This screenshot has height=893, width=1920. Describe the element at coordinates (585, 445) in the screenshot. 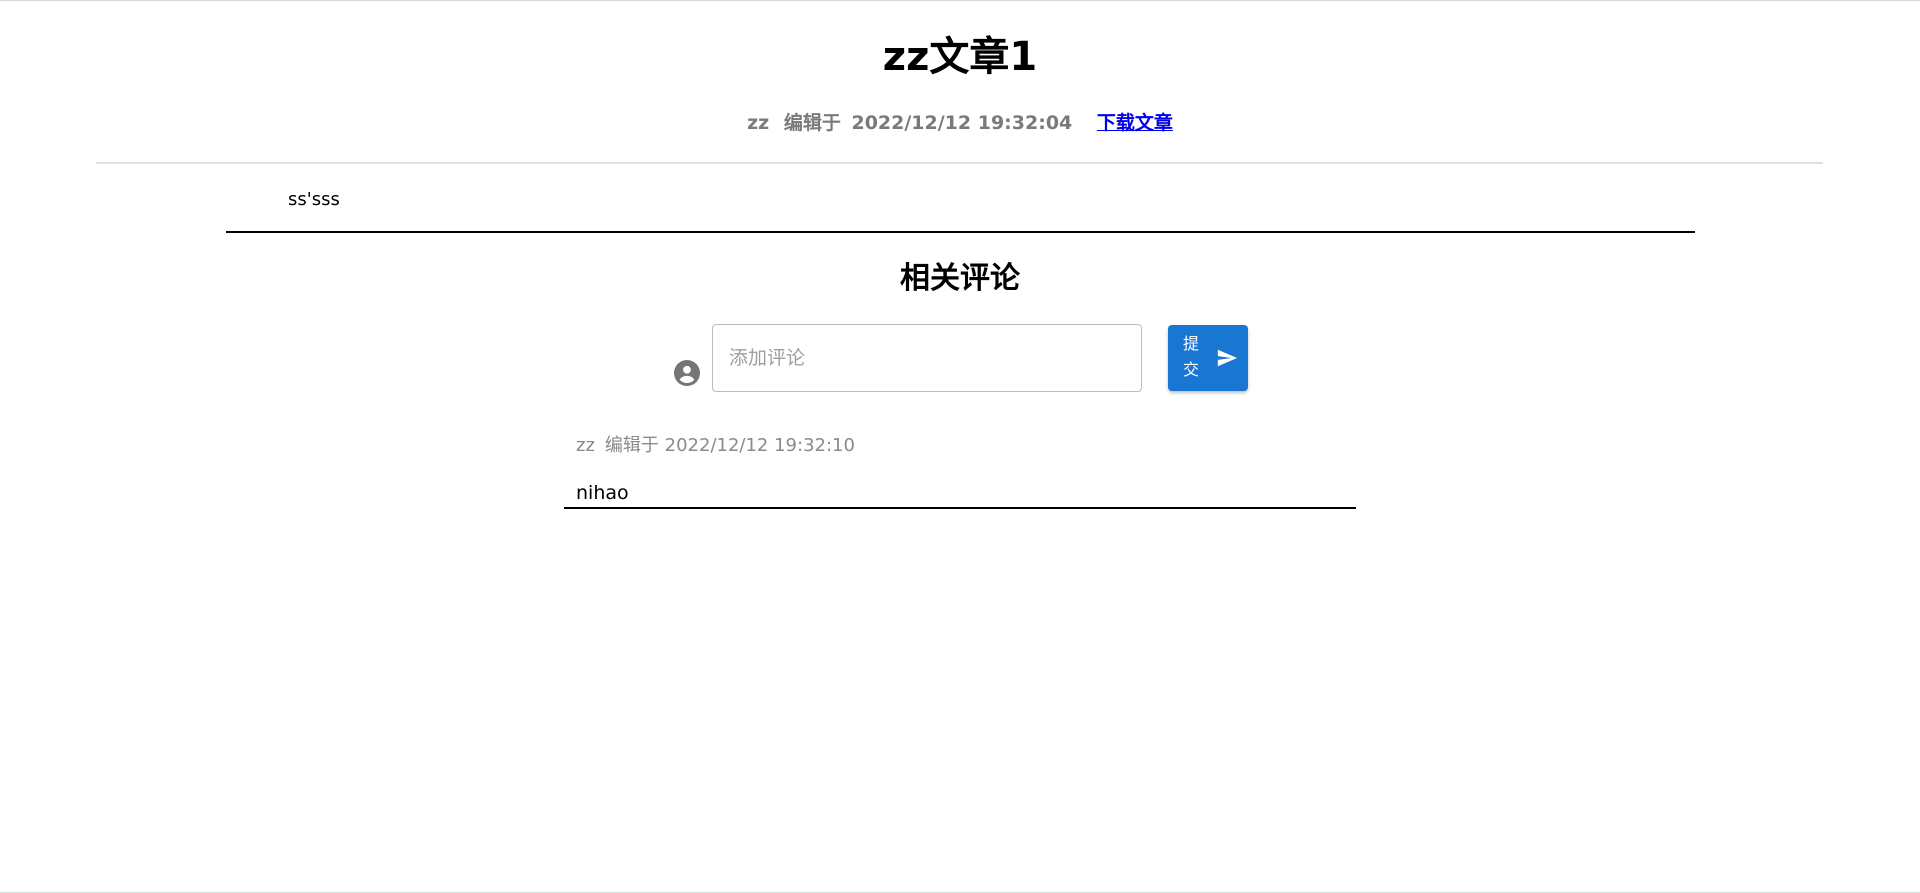

I see `comment-author: zz` at that location.